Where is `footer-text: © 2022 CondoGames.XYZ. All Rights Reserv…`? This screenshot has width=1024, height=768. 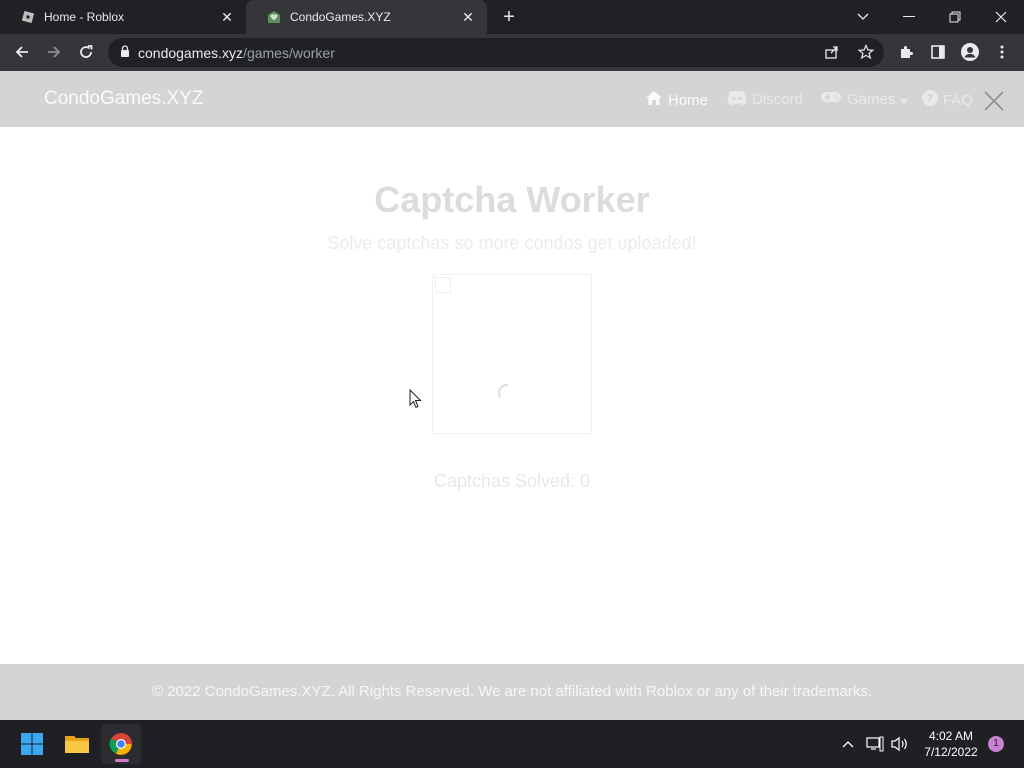 footer-text: © 2022 CondoGames.XYZ. All Rights Reserv… is located at coordinates (511, 691).